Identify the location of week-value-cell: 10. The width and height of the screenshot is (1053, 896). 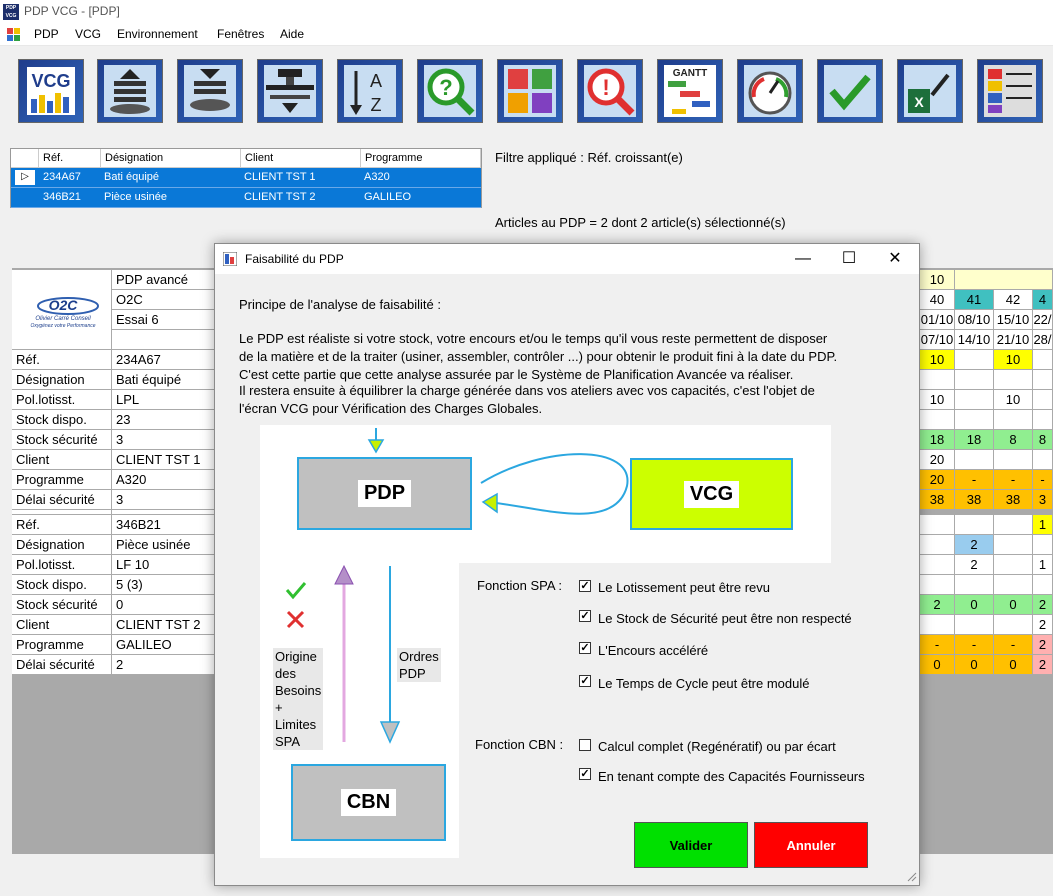
(1013, 360).